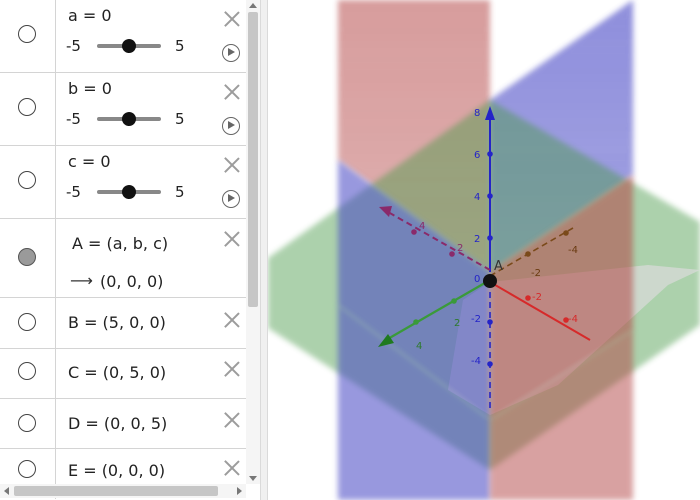 The width and height of the screenshot is (700, 500). Describe the element at coordinates (129, 192) in the screenshot. I see `slider-knob-c` at that location.